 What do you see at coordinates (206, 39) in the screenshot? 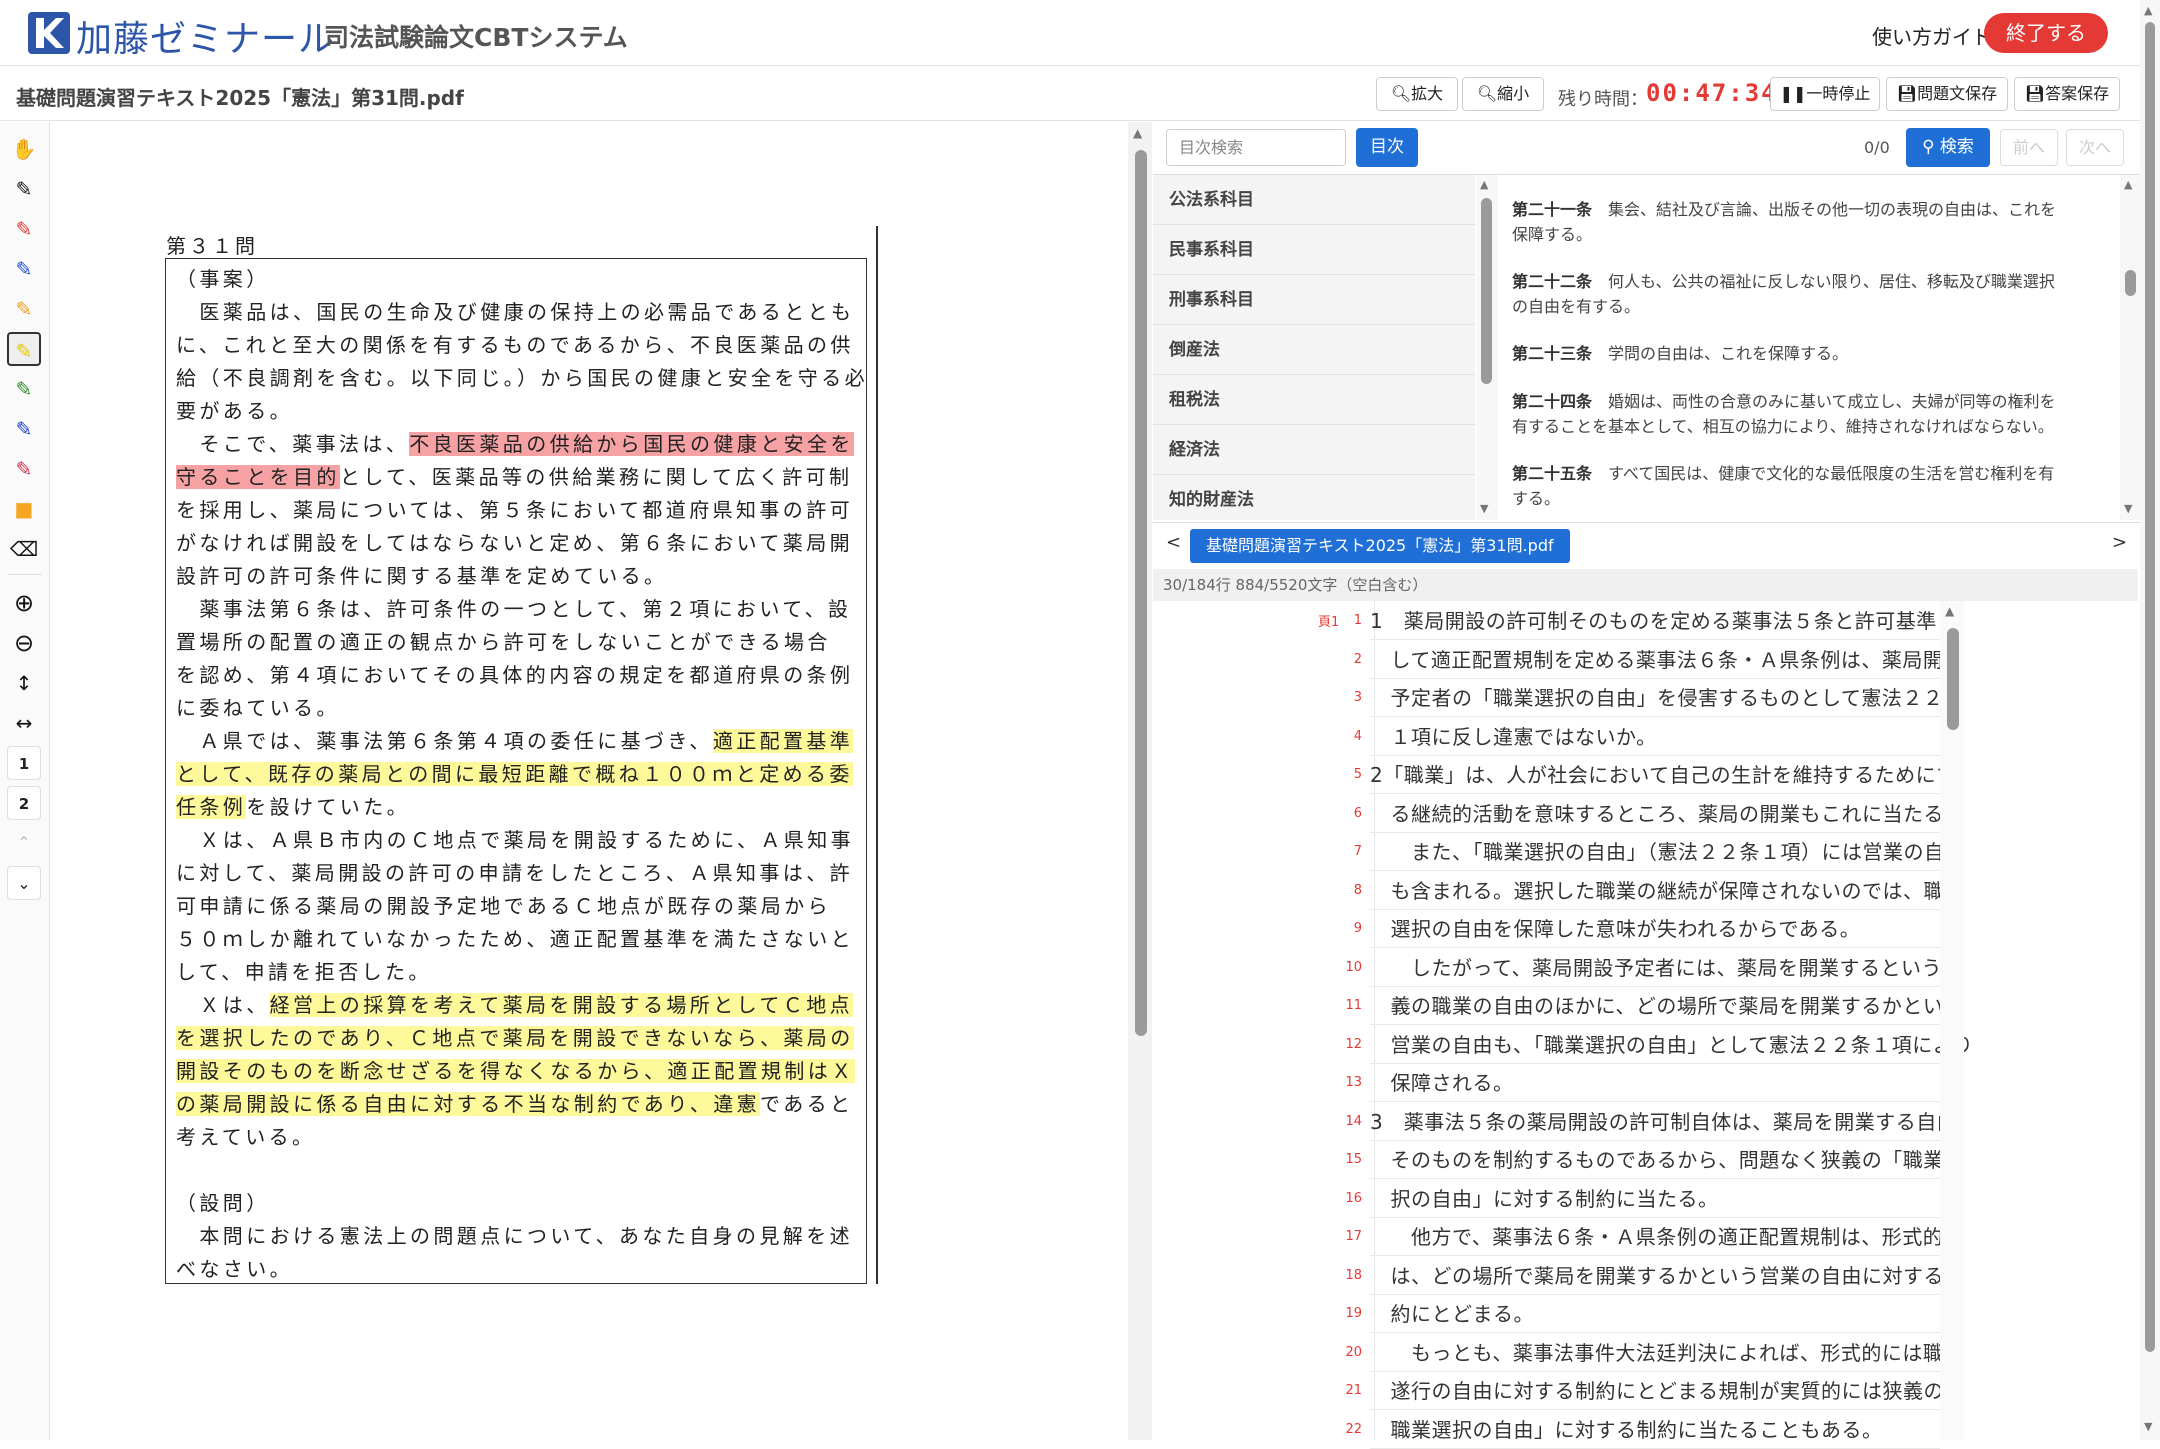
I see `logo-text: 加藤ゼミナール` at bounding box center [206, 39].